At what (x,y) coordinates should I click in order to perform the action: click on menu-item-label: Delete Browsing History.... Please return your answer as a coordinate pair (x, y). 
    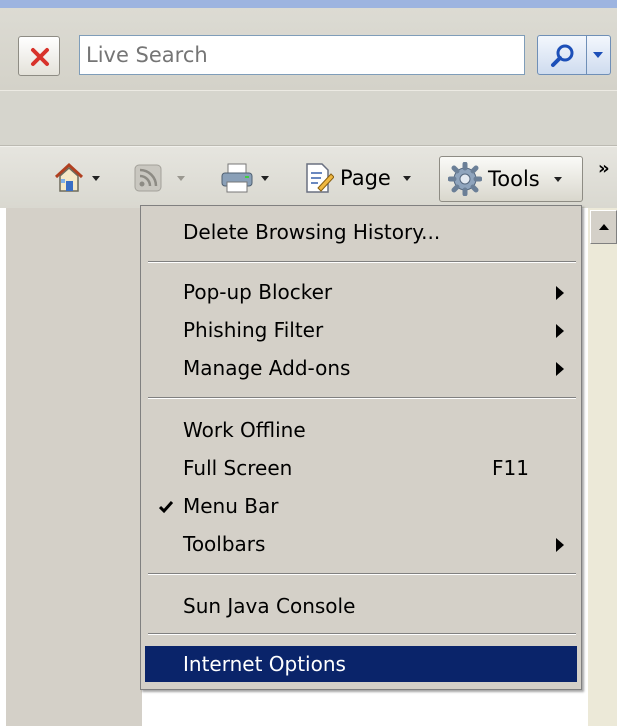
    Looking at the image, I should click on (312, 232).